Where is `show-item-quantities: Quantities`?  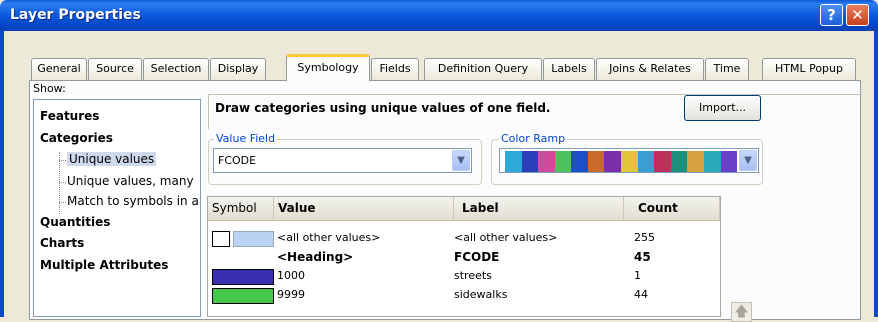 show-item-quantities: Quantities is located at coordinates (75, 222).